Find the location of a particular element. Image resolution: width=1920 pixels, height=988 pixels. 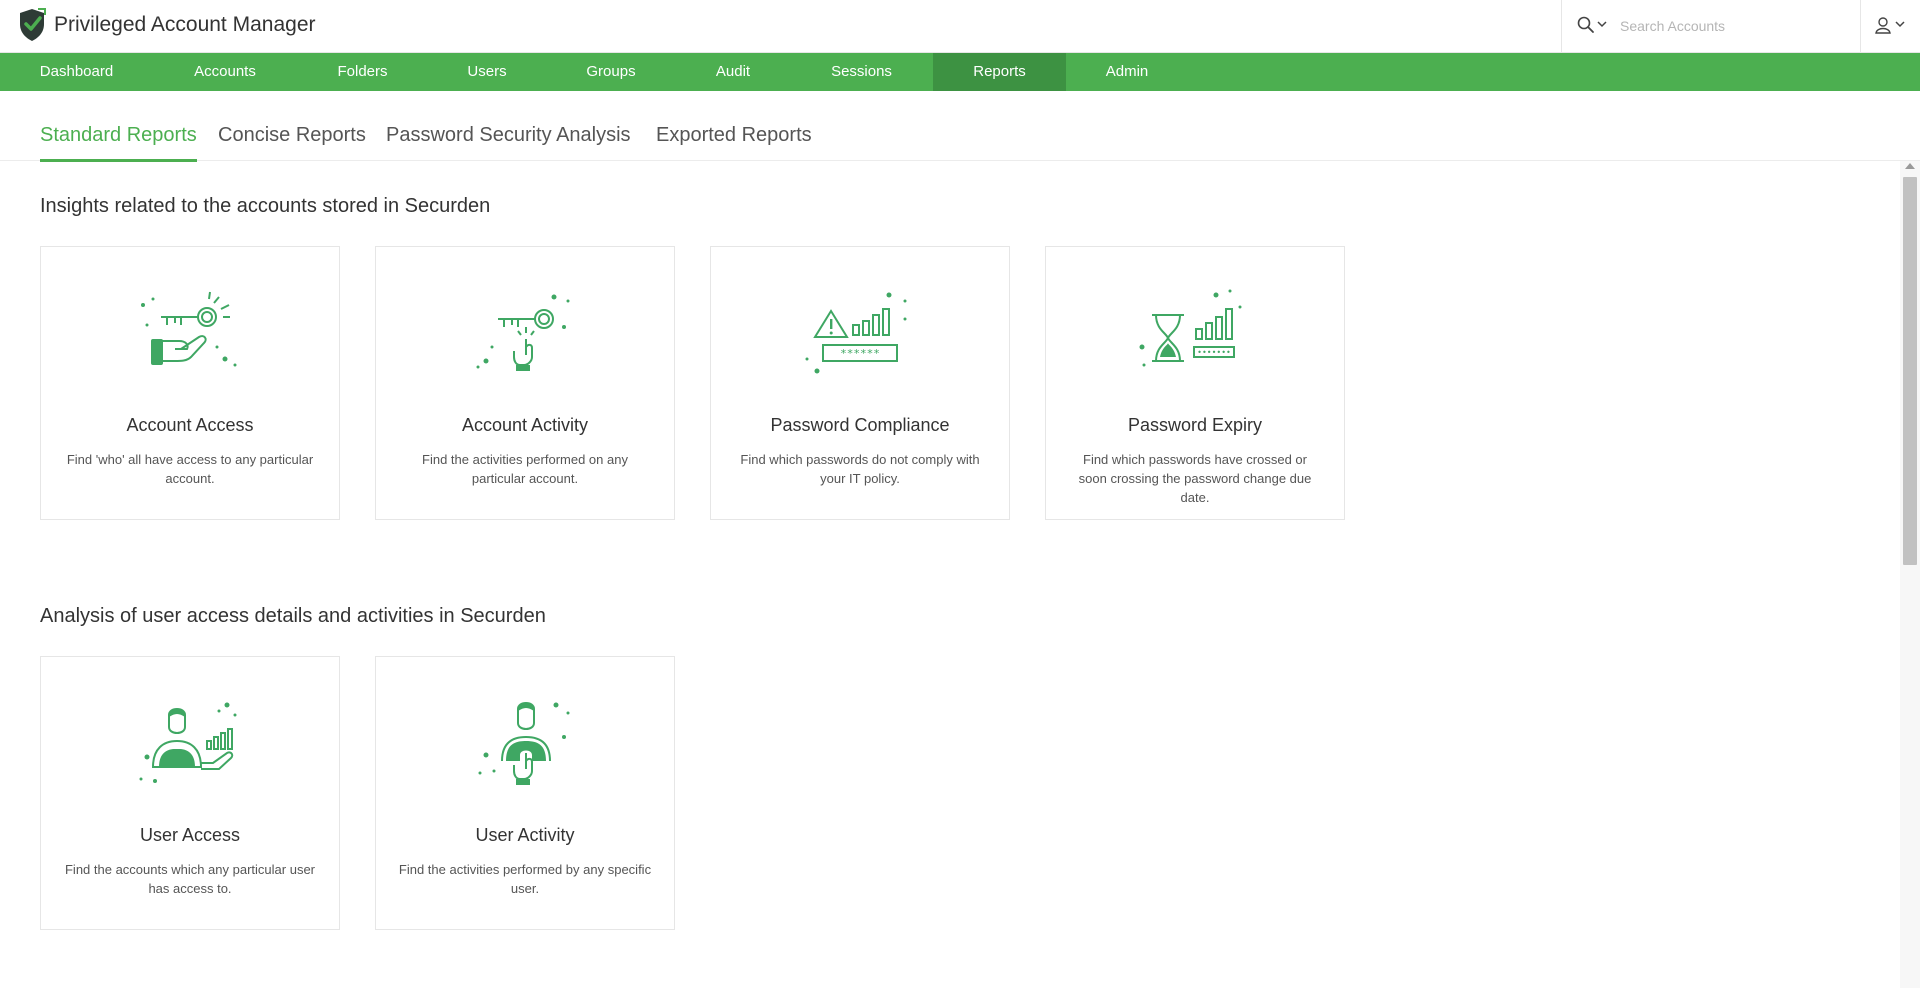

card-title: Password Expiry is located at coordinates (1195, 425).